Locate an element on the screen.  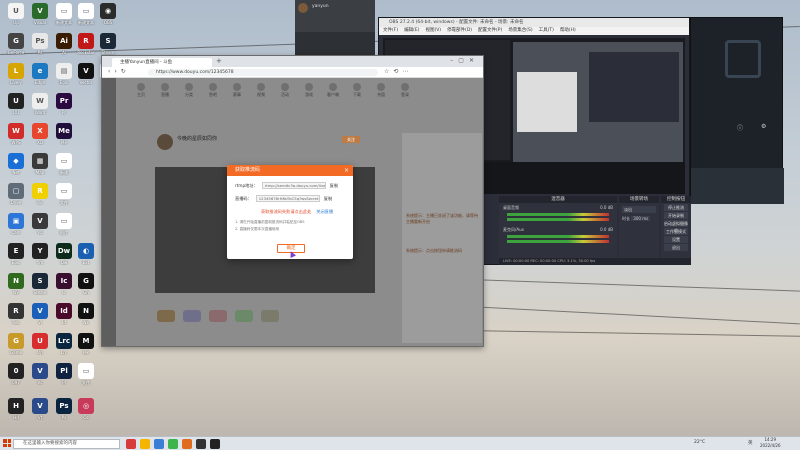
desktop-icon: ▦ Map is located at coordinates (40, 164).